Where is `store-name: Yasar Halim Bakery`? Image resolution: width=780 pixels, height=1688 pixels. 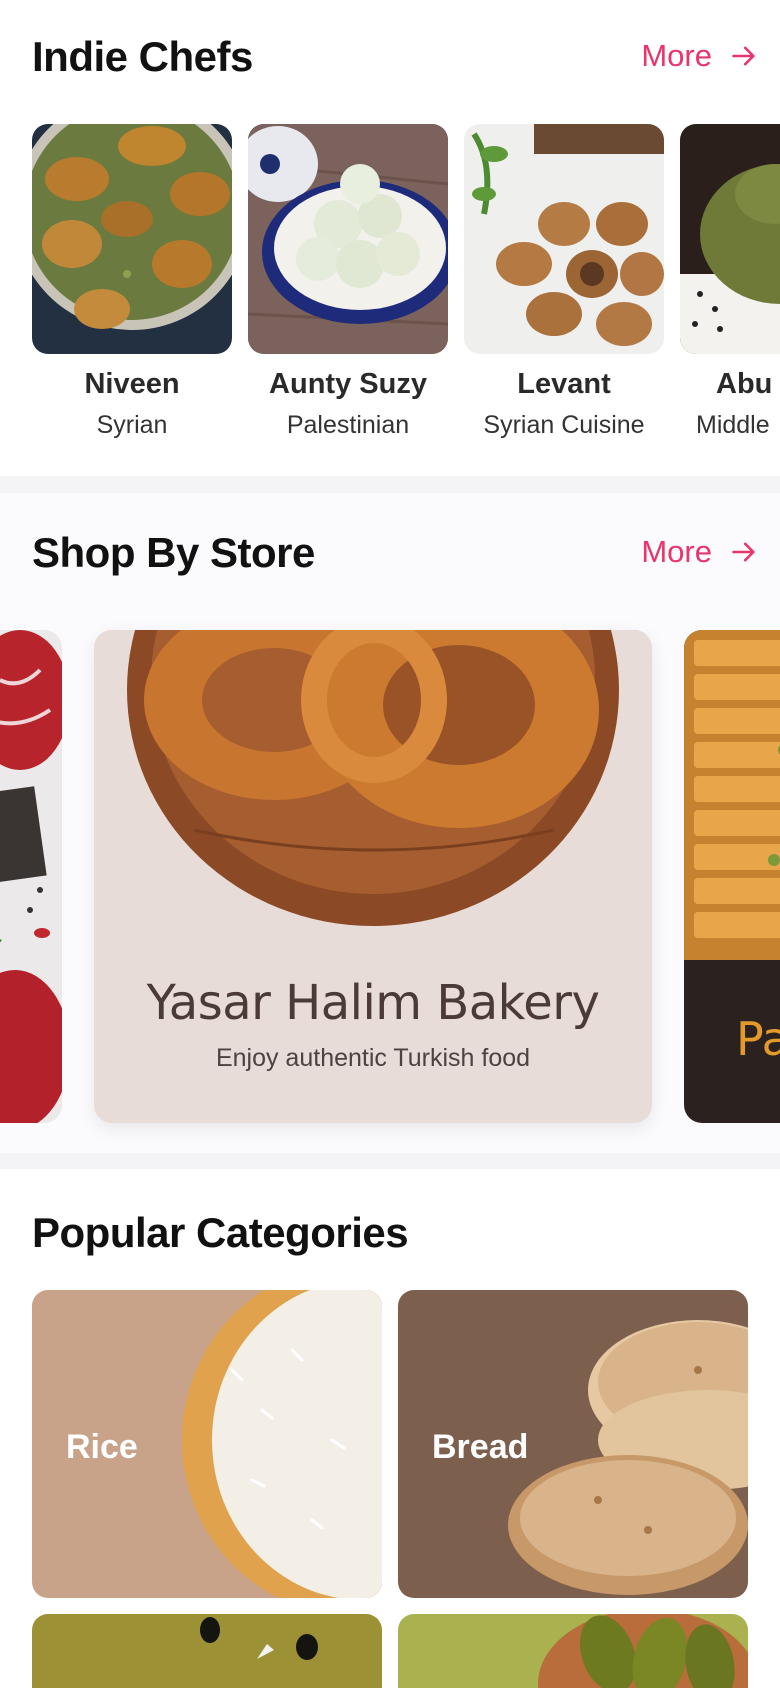
store-name: Yasar Halim Bakery is located at coordinates (373, 1003).